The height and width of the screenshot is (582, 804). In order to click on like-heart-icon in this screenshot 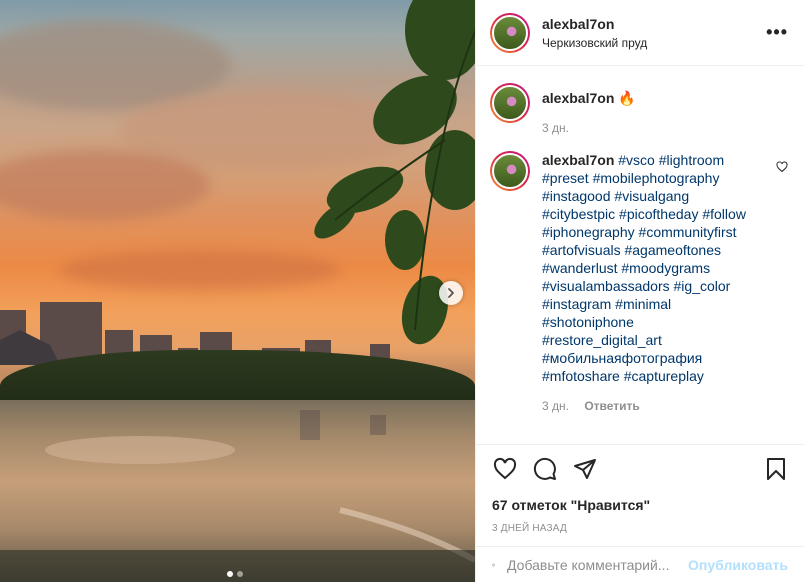, I will do `click(505, 469)`.